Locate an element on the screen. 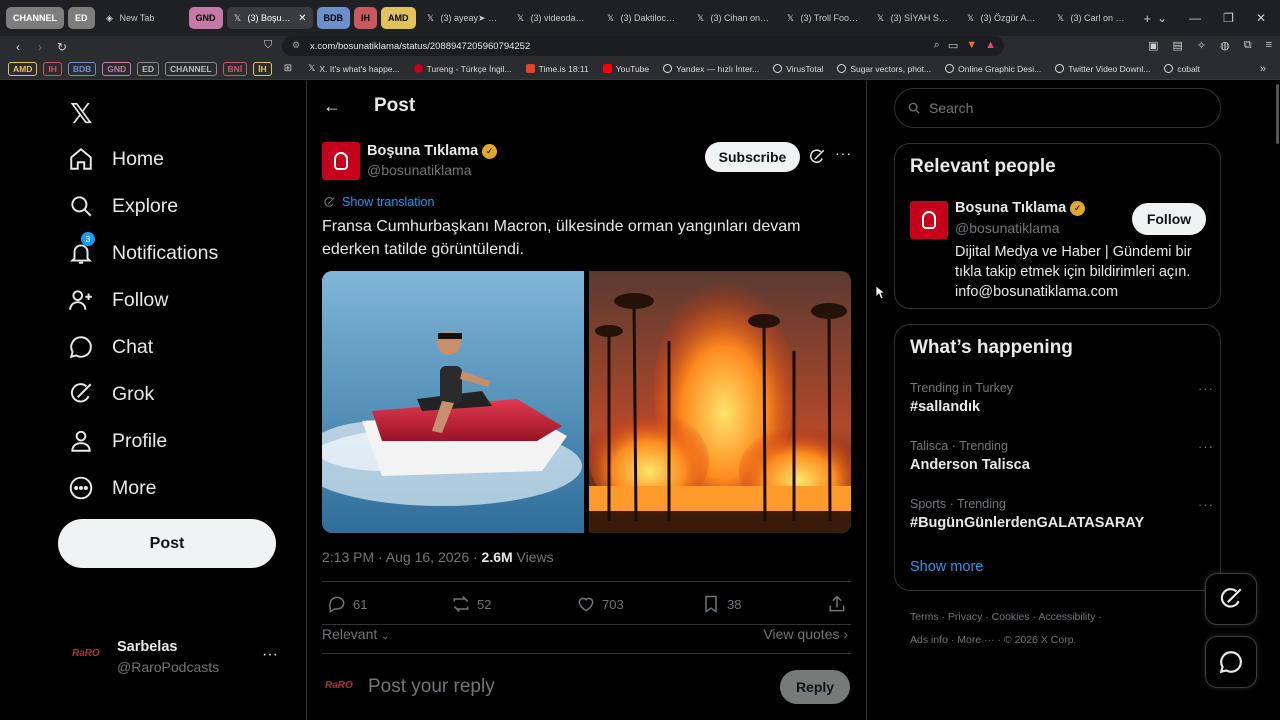 Image resolution: width=1280 pixels, height=720 pixels. brave-shield-icon: ▼ is located at coordinates (971, 45).